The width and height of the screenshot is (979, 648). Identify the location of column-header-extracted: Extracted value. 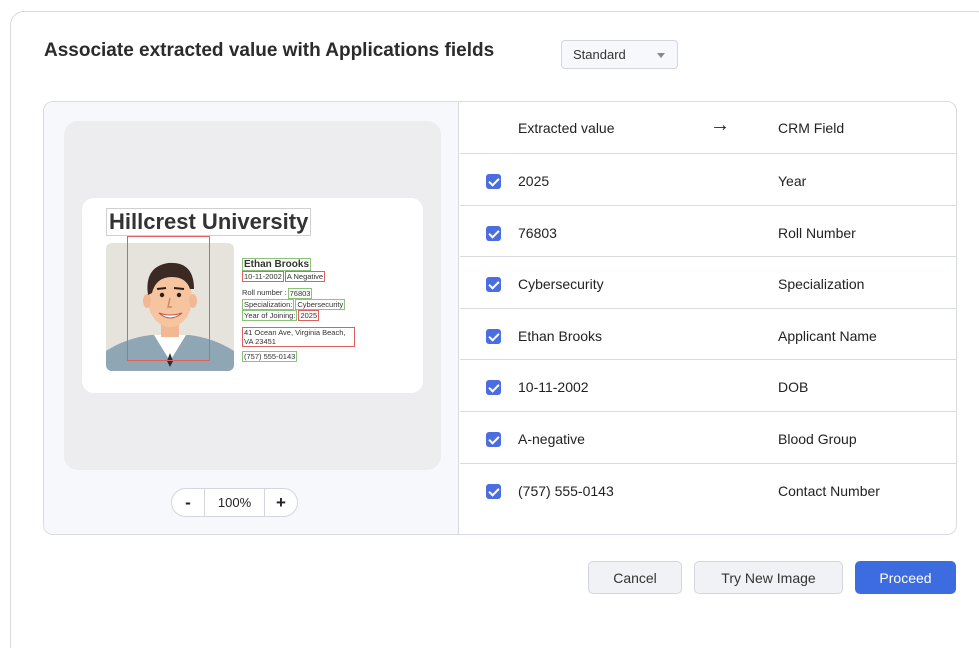
(566, 128).